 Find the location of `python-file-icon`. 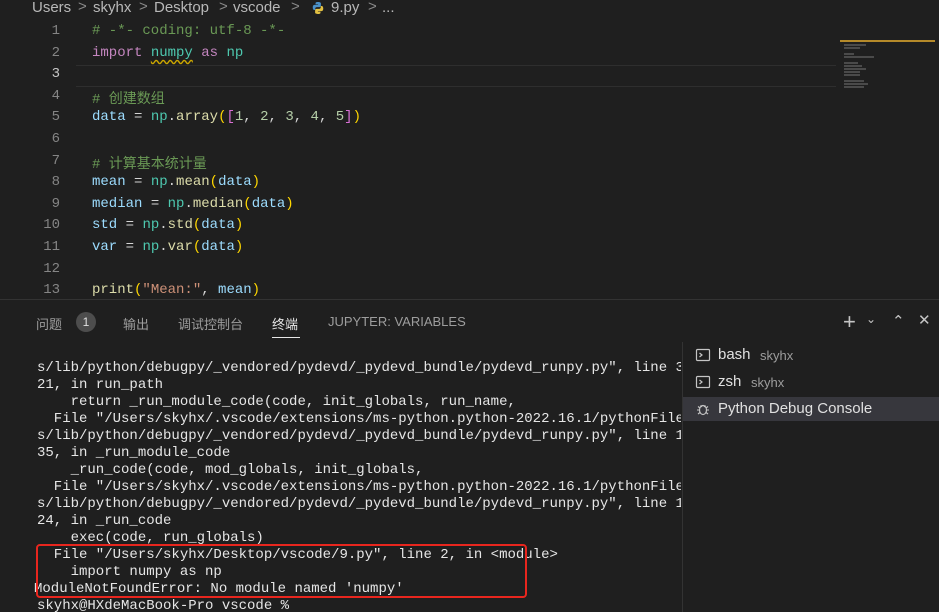

python-file-icon is located at coordinates (318, 8).